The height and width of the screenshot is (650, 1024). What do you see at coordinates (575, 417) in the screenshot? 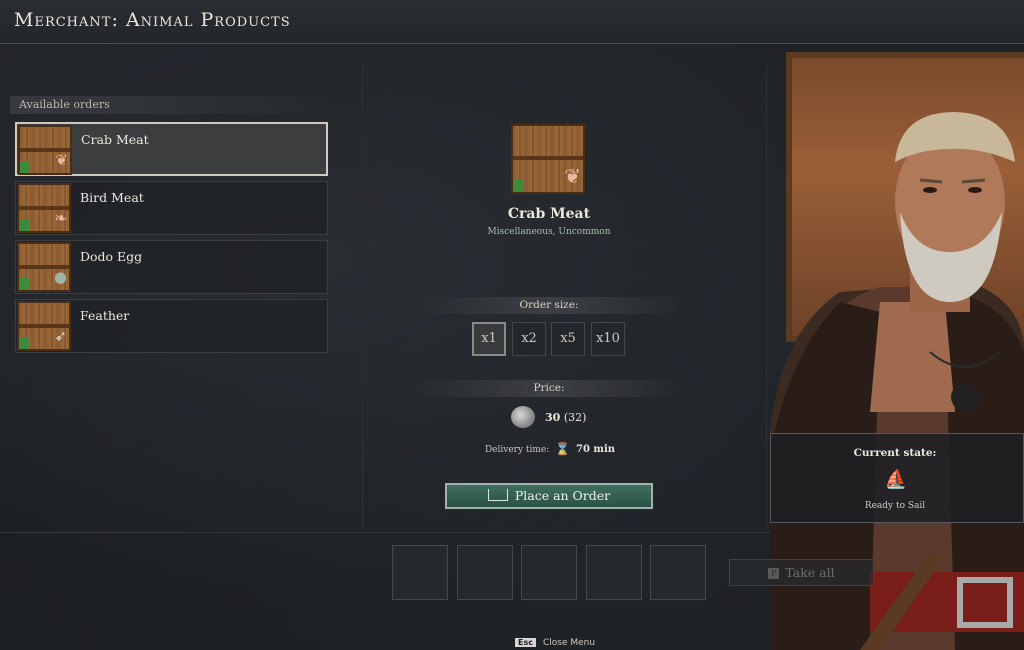
I see `price-original: (32)` at bounding box center [575, 417].